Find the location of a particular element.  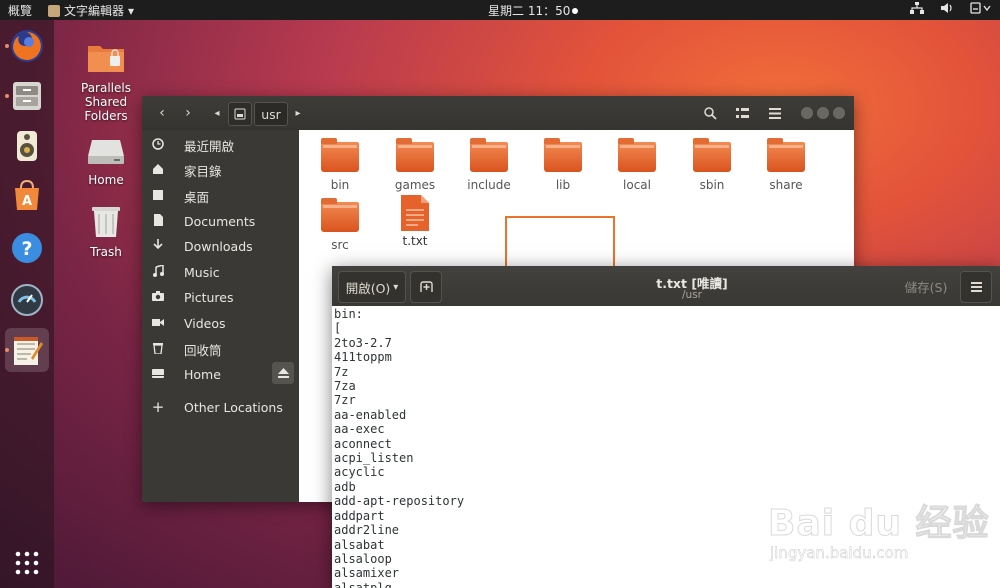

sidebar-item-home-folder: 家目錄 is located at coordinates (220, 170).